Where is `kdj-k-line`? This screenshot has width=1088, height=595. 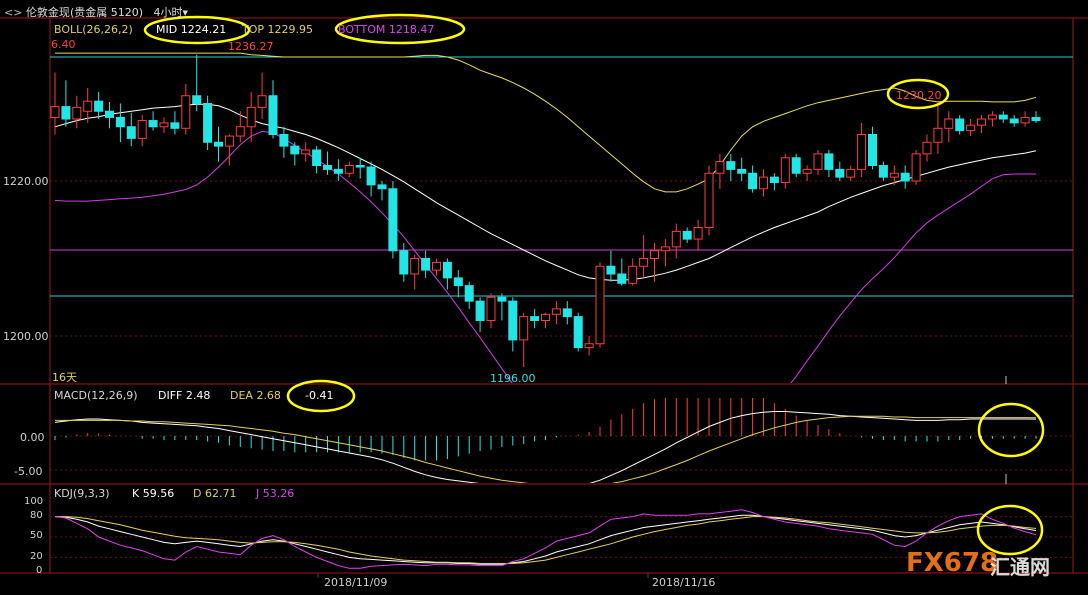 kdj-k-line is located at coordinates (545, 539).